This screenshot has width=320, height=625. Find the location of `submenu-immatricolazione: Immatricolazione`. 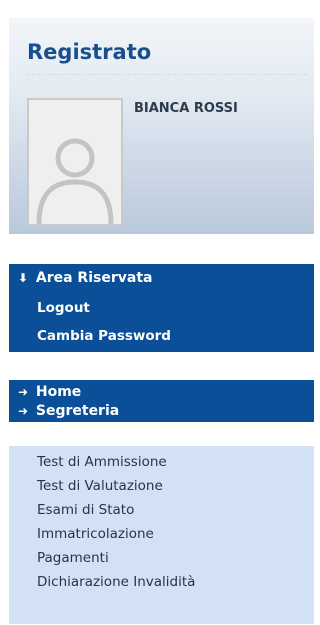

submenu-immatricolazione: Immatricolazione is located at coordinates (95, 534).